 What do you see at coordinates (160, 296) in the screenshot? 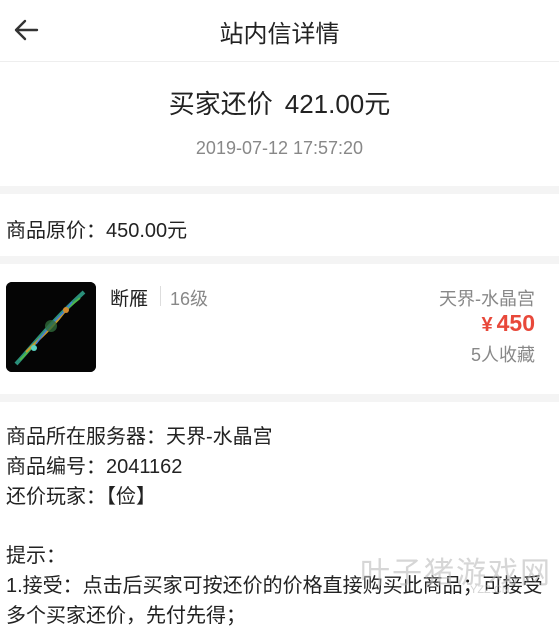
I see `divider` at bounding box center [160, 296].